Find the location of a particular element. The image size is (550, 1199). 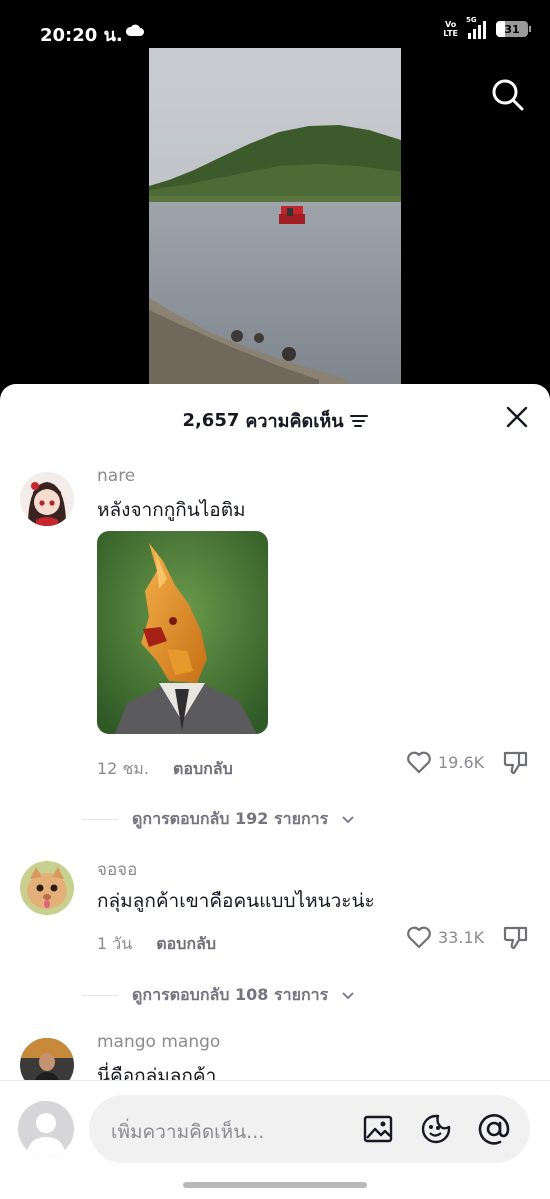

comment-text: กลุ่มลูกค้าเขาคือคนแบบไหนวะน่ะ is located at coordinates (236, 901).